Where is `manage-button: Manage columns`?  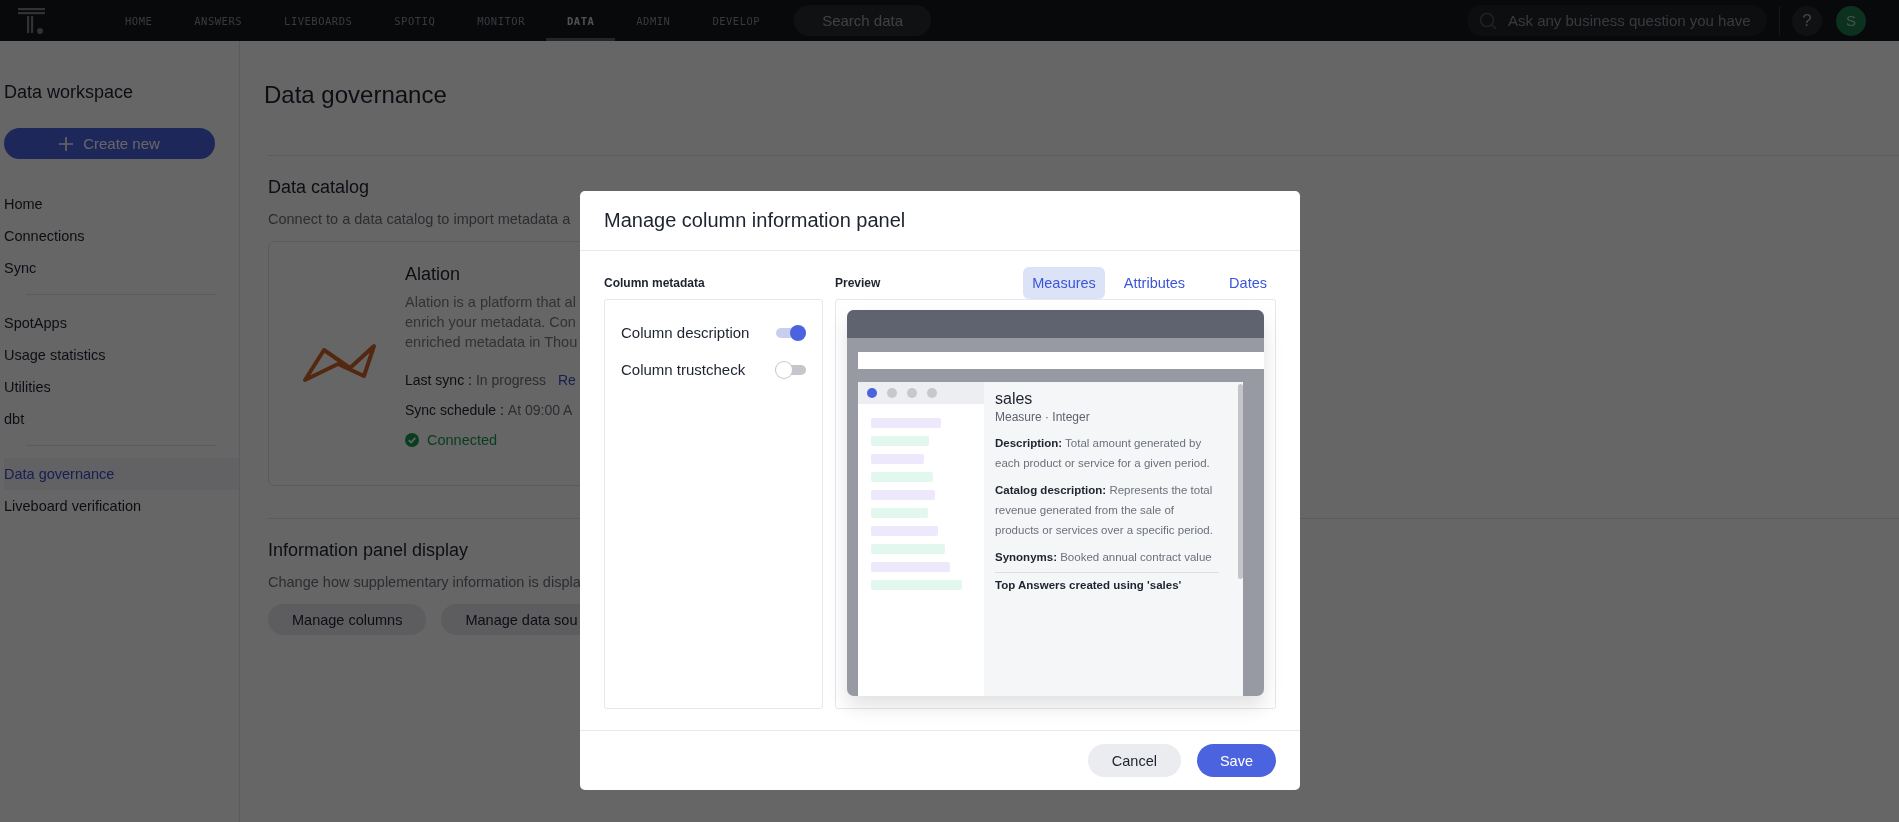
manage-button: Manage columns is located at coordinates (347, 619).